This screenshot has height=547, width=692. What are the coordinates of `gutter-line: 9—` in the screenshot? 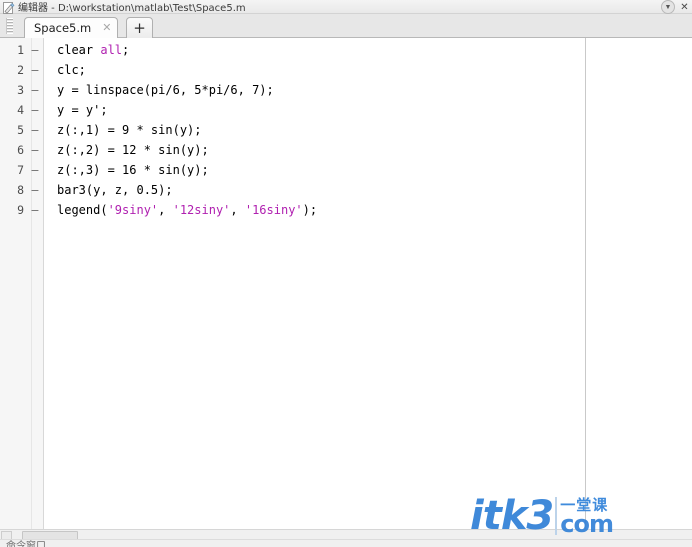 It's located at (22, 210).